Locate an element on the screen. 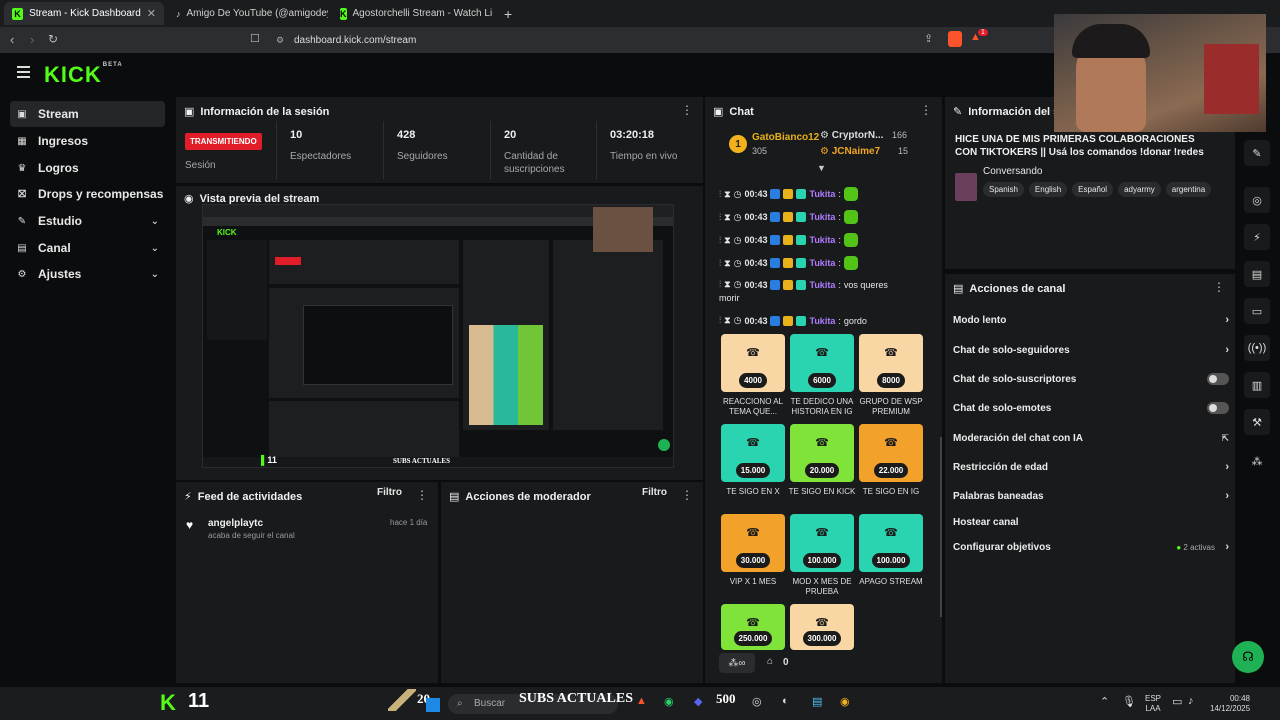  windows-start-icon is located at coordinates (433, 705).